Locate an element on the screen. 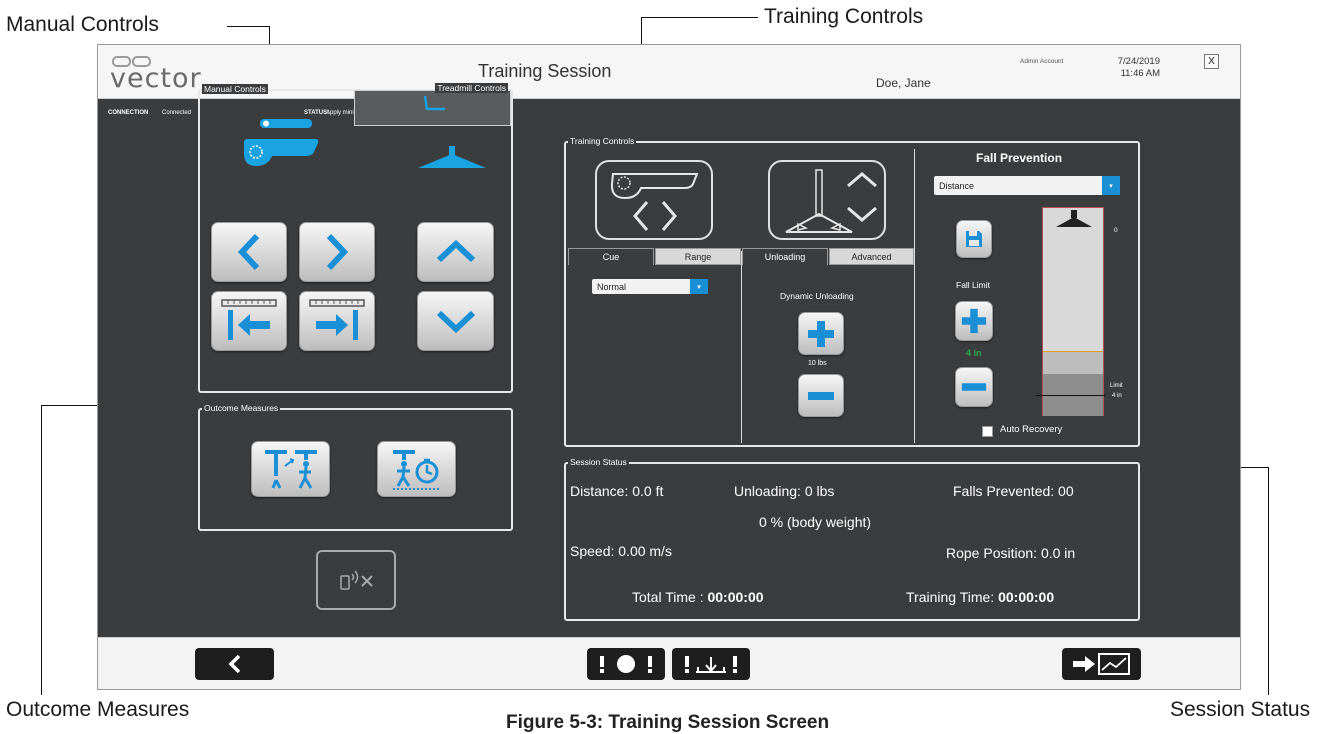 This screenshot has width=1319, height=734. tab-advanced: Advanced is located at coordinates (871, 256).